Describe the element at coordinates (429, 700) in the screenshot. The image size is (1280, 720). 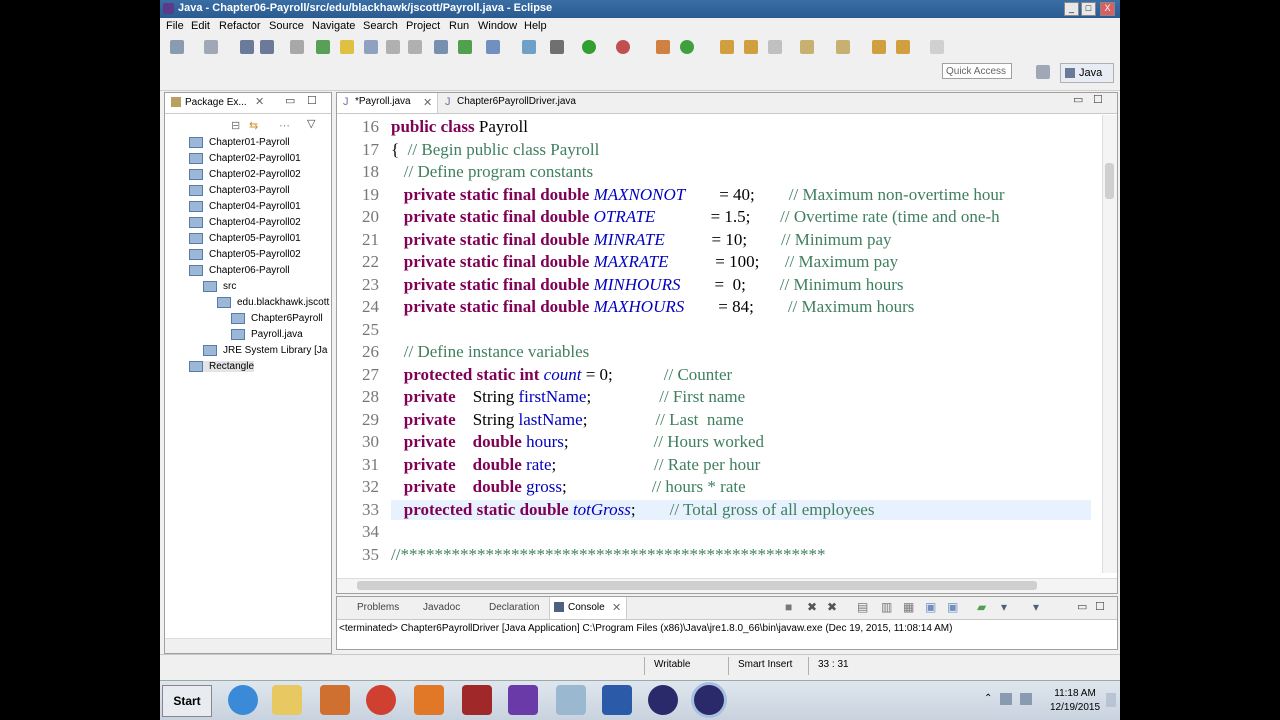
I see `xampp-icon` at that location.